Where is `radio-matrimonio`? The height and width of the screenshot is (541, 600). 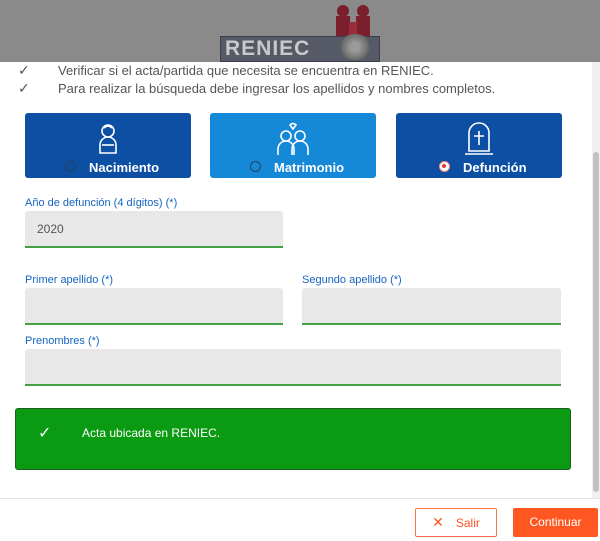
radio-matrimonio is located at coordinates (255, 166).